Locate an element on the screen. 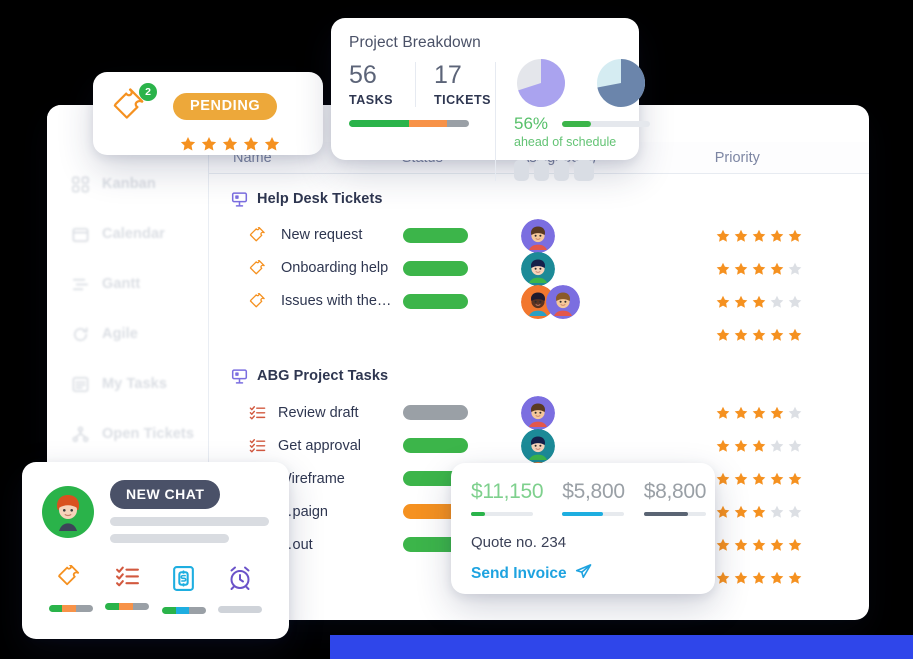 This screenshot has width=913, height=659. bottom-accent-bar is located at coordinates (621, 647).